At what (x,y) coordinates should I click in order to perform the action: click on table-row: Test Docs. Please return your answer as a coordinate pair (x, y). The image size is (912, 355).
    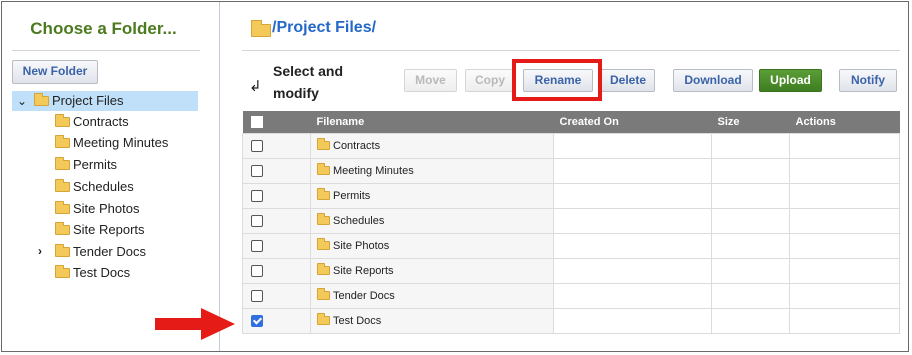
    Looking at the image, I should click on (571, 321).